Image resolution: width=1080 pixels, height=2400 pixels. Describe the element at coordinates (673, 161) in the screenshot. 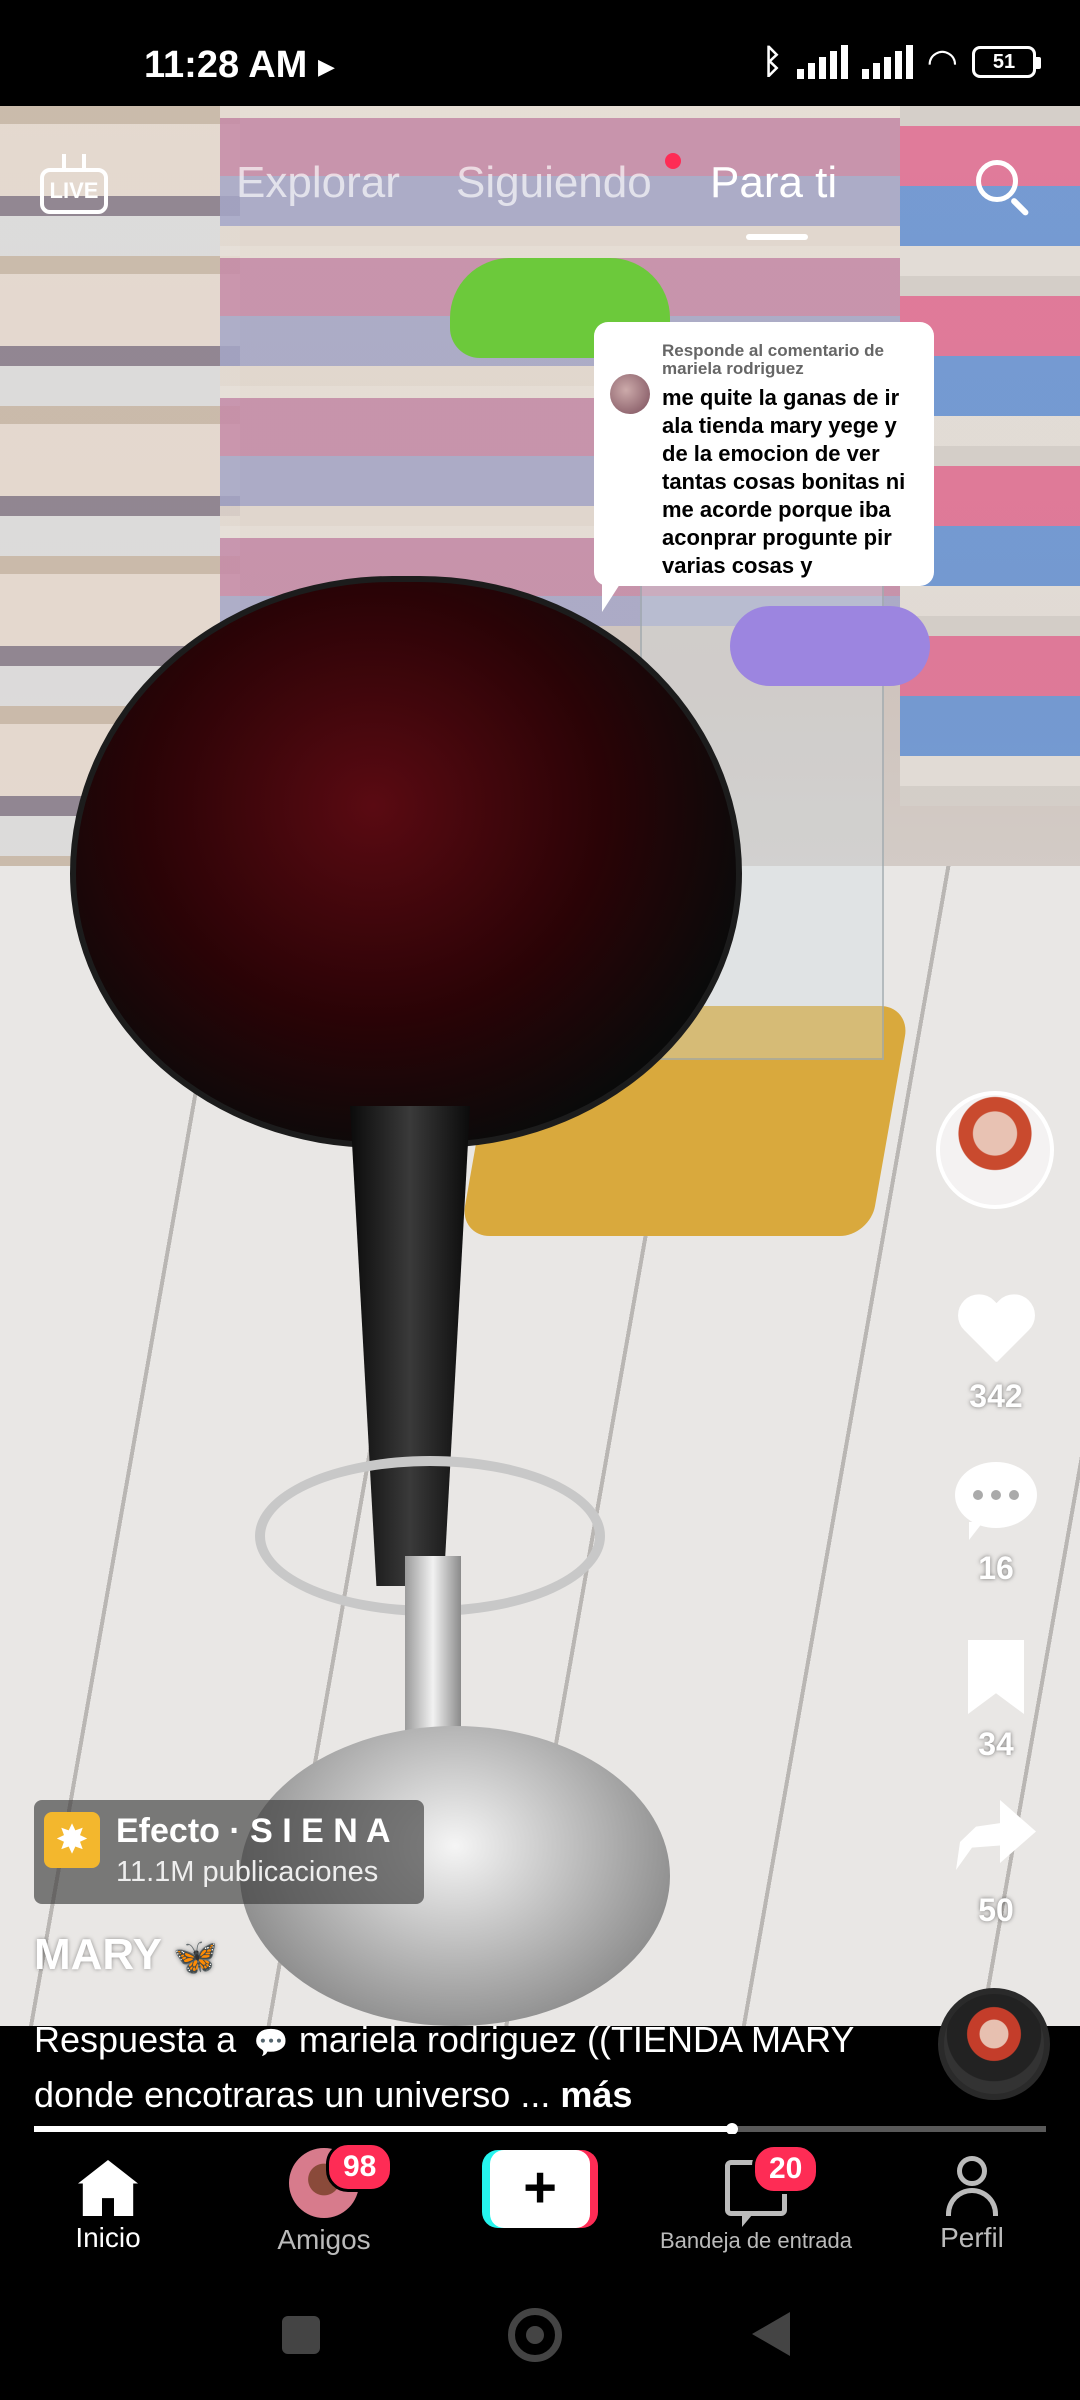

I see `siguiendo-notification-dot` at that location.